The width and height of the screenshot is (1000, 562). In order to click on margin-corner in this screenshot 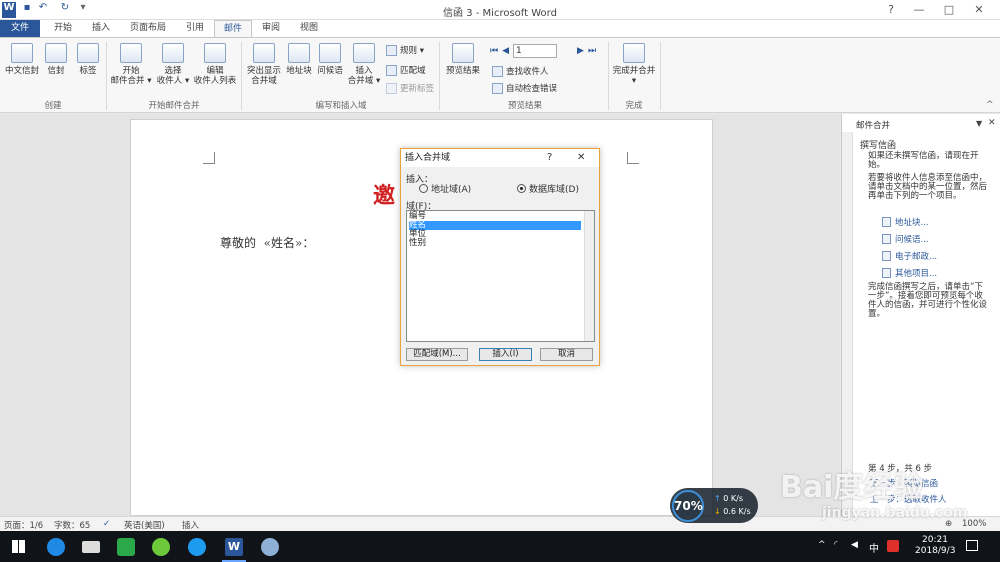, I will do `click(633, 158)`.